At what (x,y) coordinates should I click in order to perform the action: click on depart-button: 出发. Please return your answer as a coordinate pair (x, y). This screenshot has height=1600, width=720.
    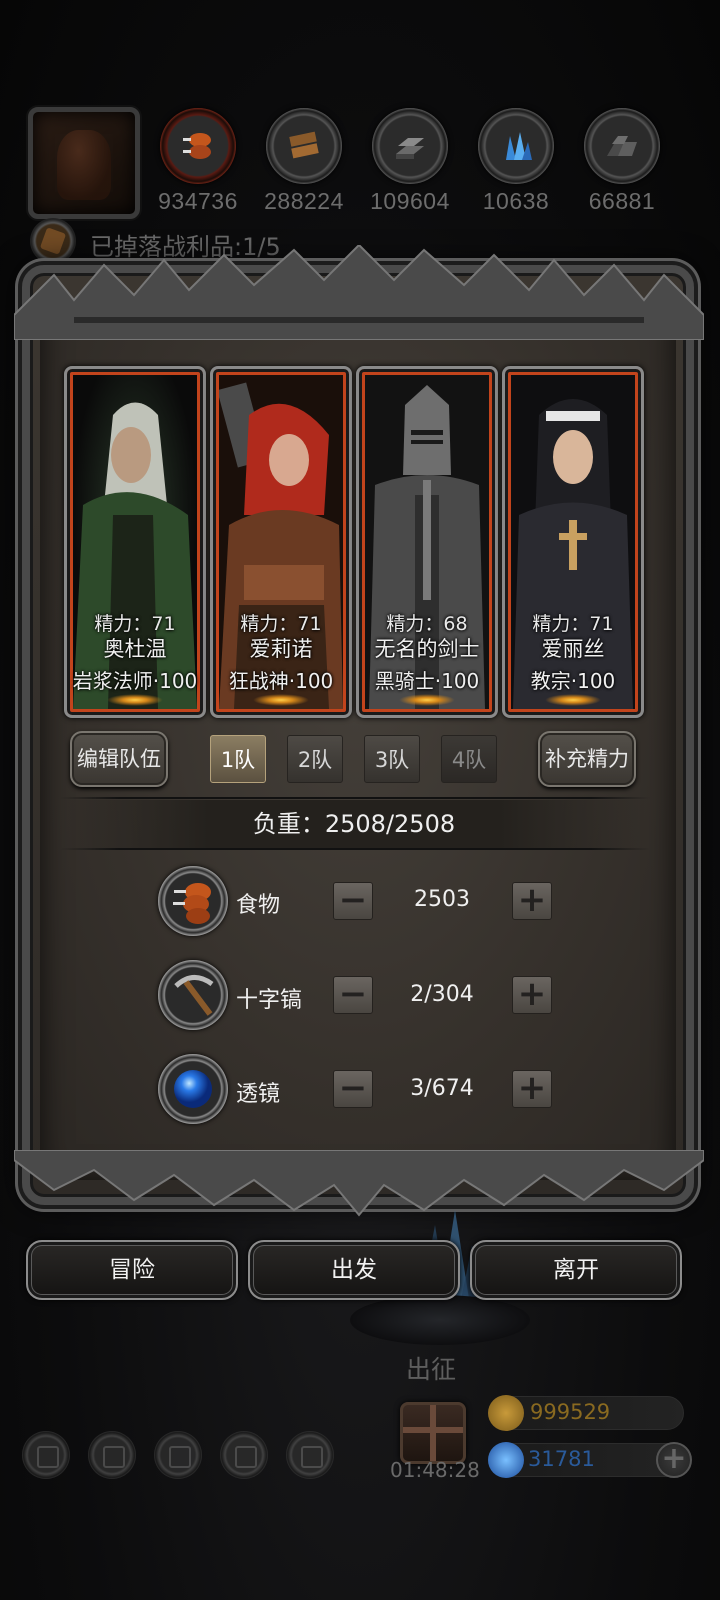
    Looking at the image, I should click on (354, 1270).